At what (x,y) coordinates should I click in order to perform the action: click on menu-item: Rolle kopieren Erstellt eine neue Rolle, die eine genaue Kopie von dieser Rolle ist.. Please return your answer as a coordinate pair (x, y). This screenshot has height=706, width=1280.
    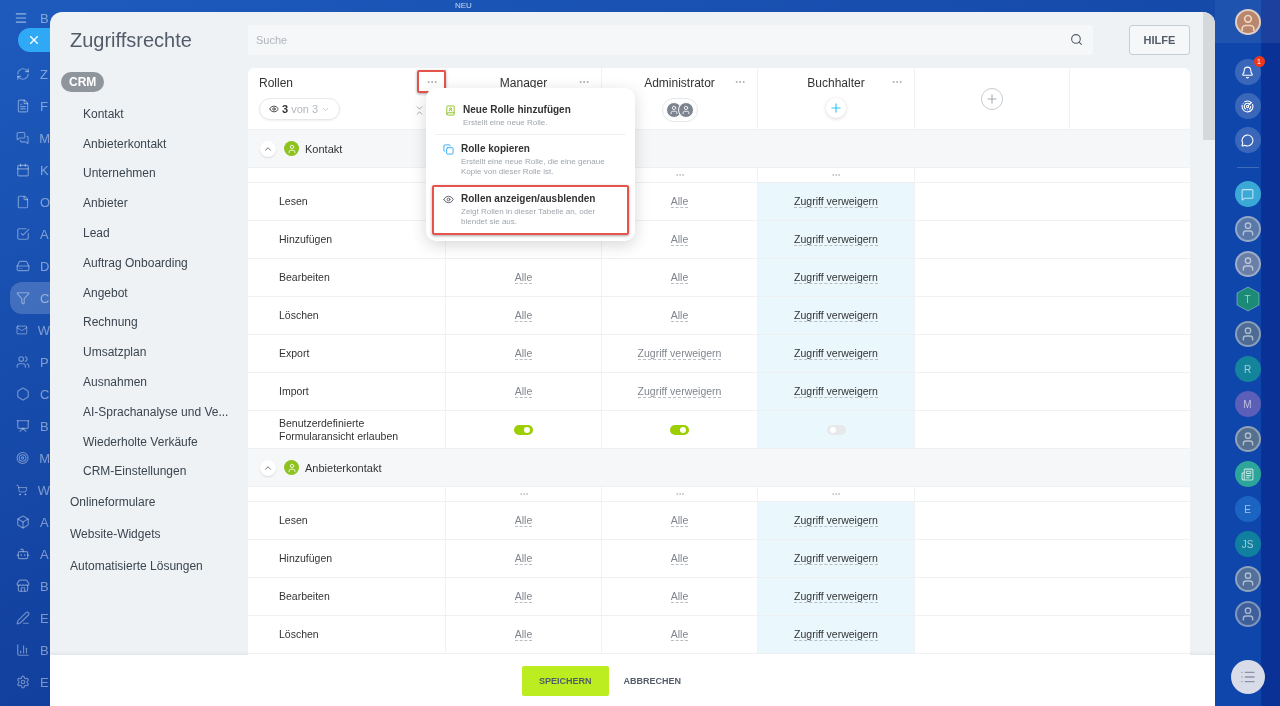
    Looking at the image, I should click on (530, 160).